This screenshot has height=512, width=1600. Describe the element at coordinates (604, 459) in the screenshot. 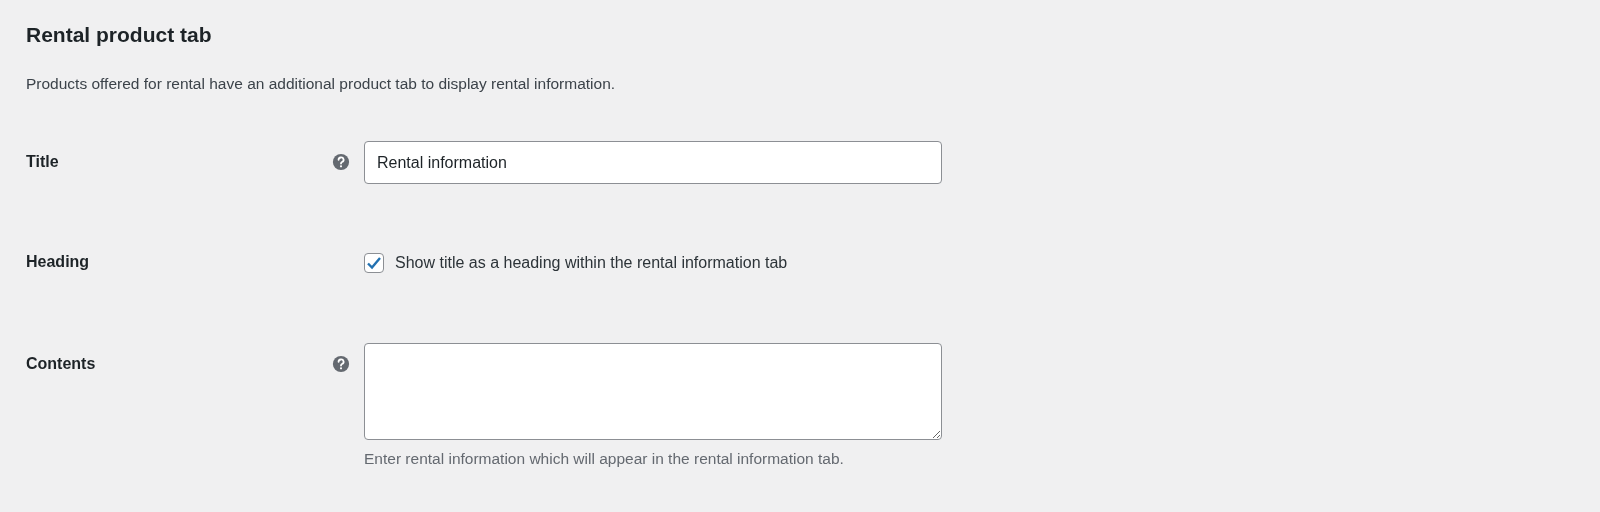

I see `field-description: Enter rental information which will appear in the rental information tab.` at that location.